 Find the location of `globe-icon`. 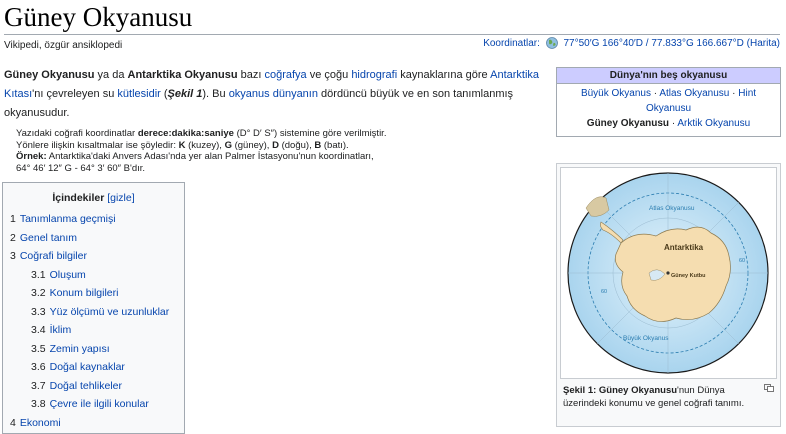

globe-icon is located at coordinates (551, 43).